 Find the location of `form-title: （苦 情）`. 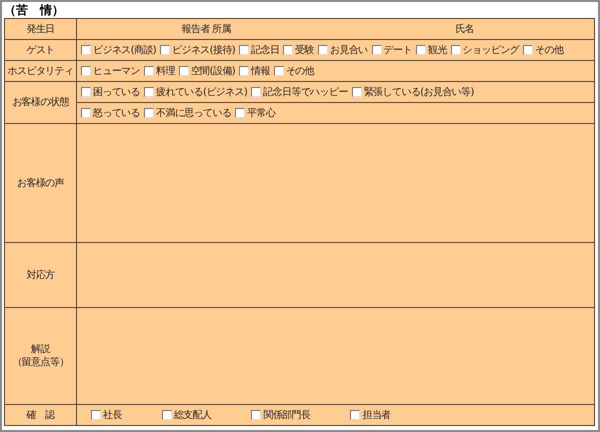

form-title: （苦 情） is located at coordinates (34, 10).